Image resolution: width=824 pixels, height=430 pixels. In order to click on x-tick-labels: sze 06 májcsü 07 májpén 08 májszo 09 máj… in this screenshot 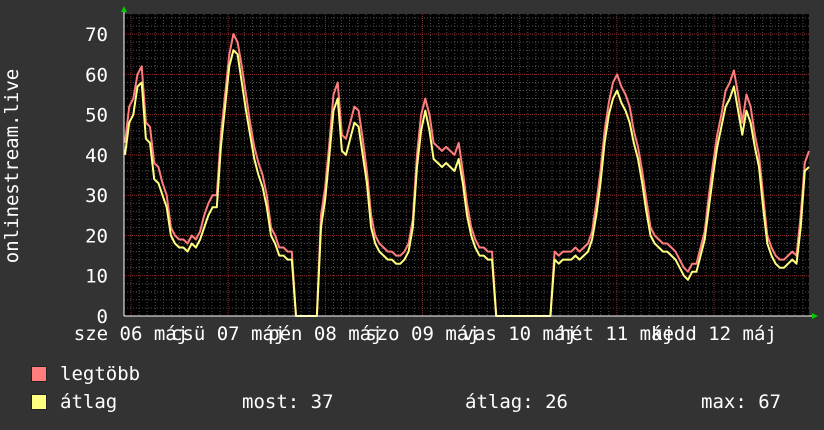, I will do `click(425, 334)`.